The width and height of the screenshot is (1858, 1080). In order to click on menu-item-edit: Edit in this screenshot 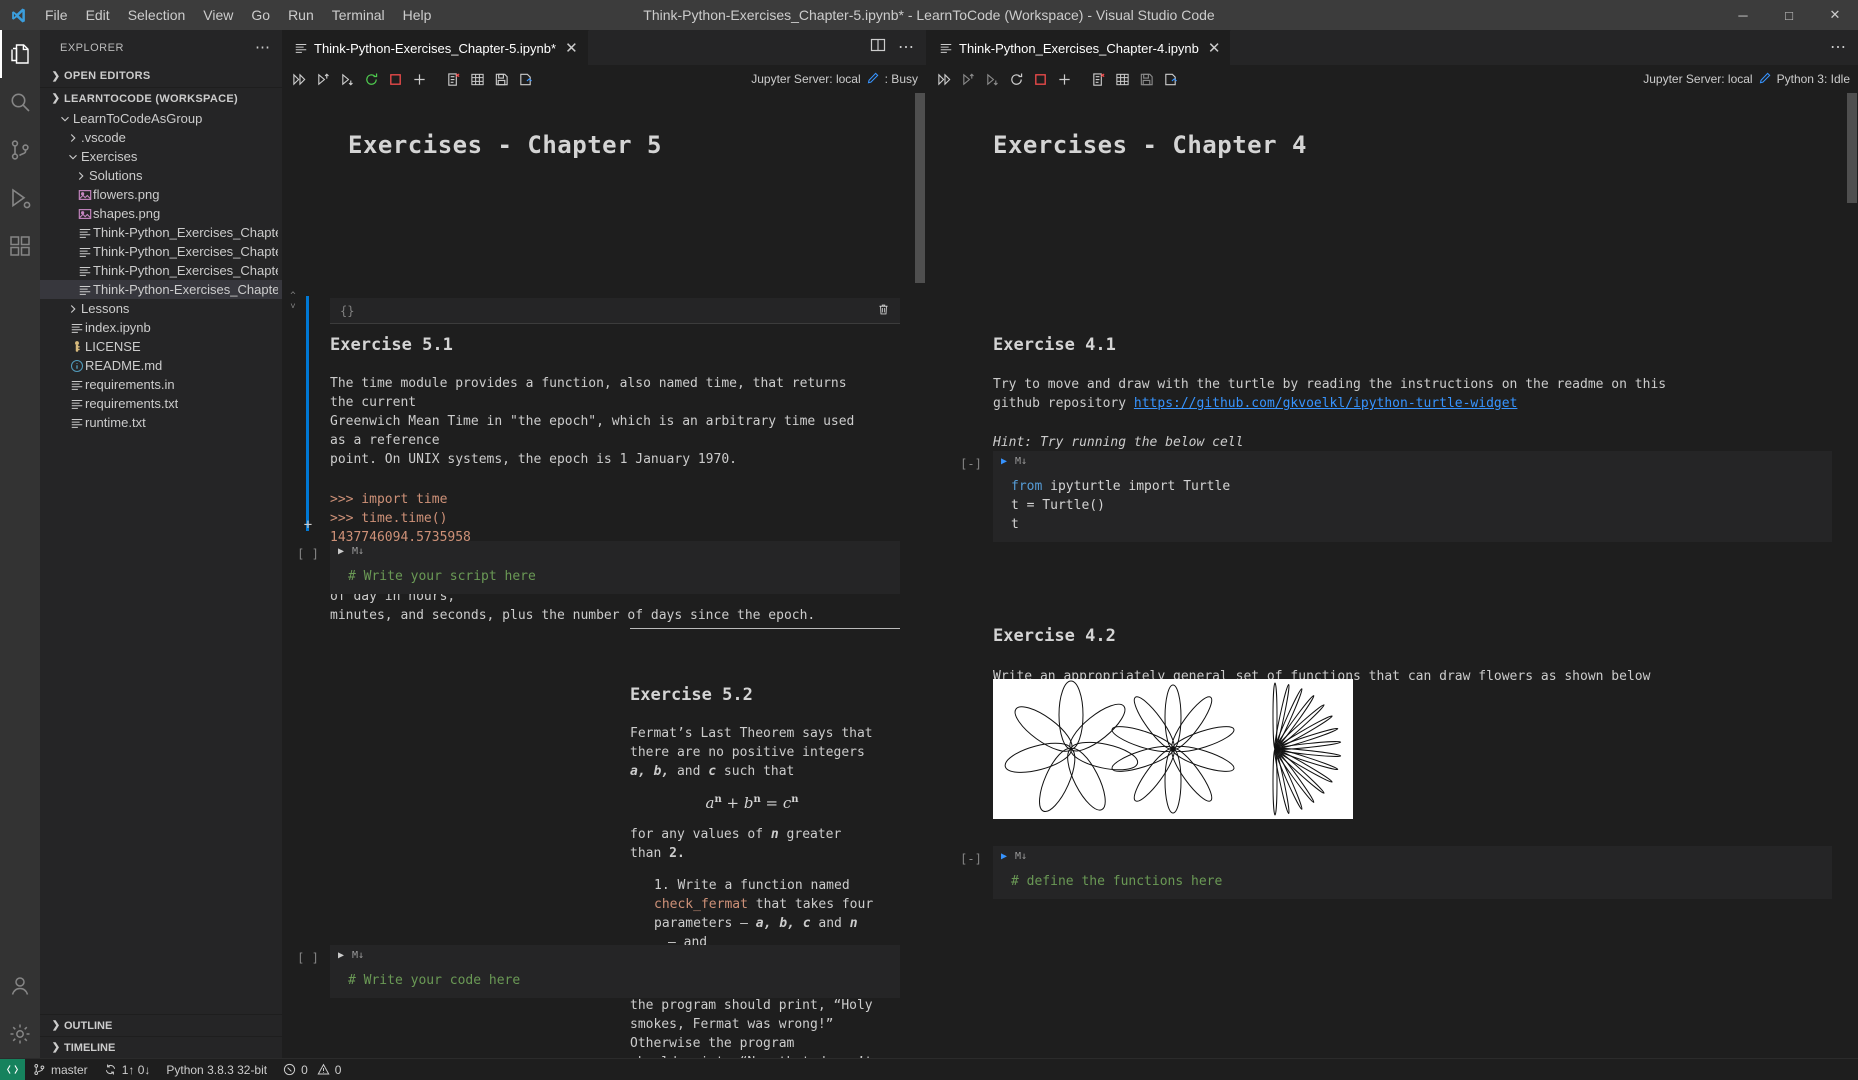, I will do `click(98, 15)`.